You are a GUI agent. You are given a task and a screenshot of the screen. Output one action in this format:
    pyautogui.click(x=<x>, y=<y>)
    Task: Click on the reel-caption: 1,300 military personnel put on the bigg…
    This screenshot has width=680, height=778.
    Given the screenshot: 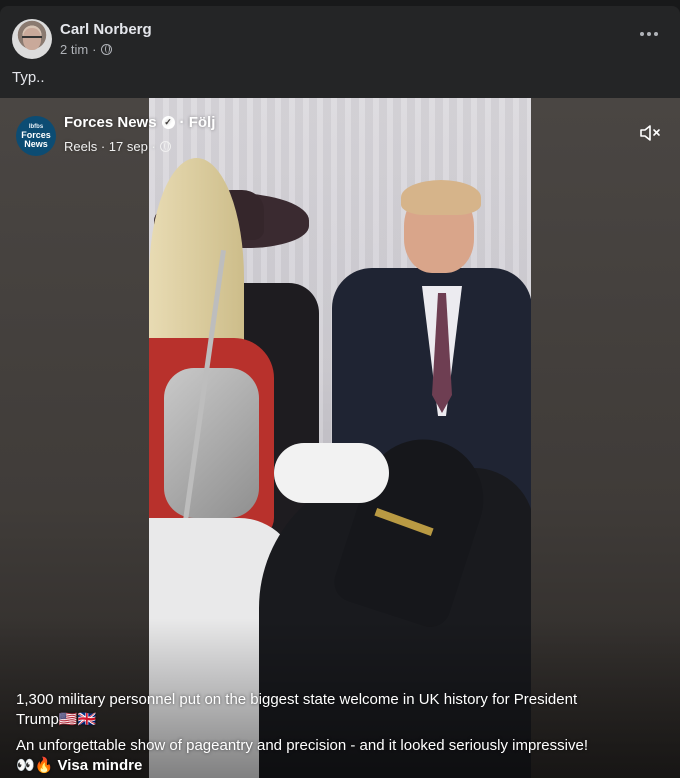 What is the action you would take?
    pyautogui.click(x=297, y=709)
    